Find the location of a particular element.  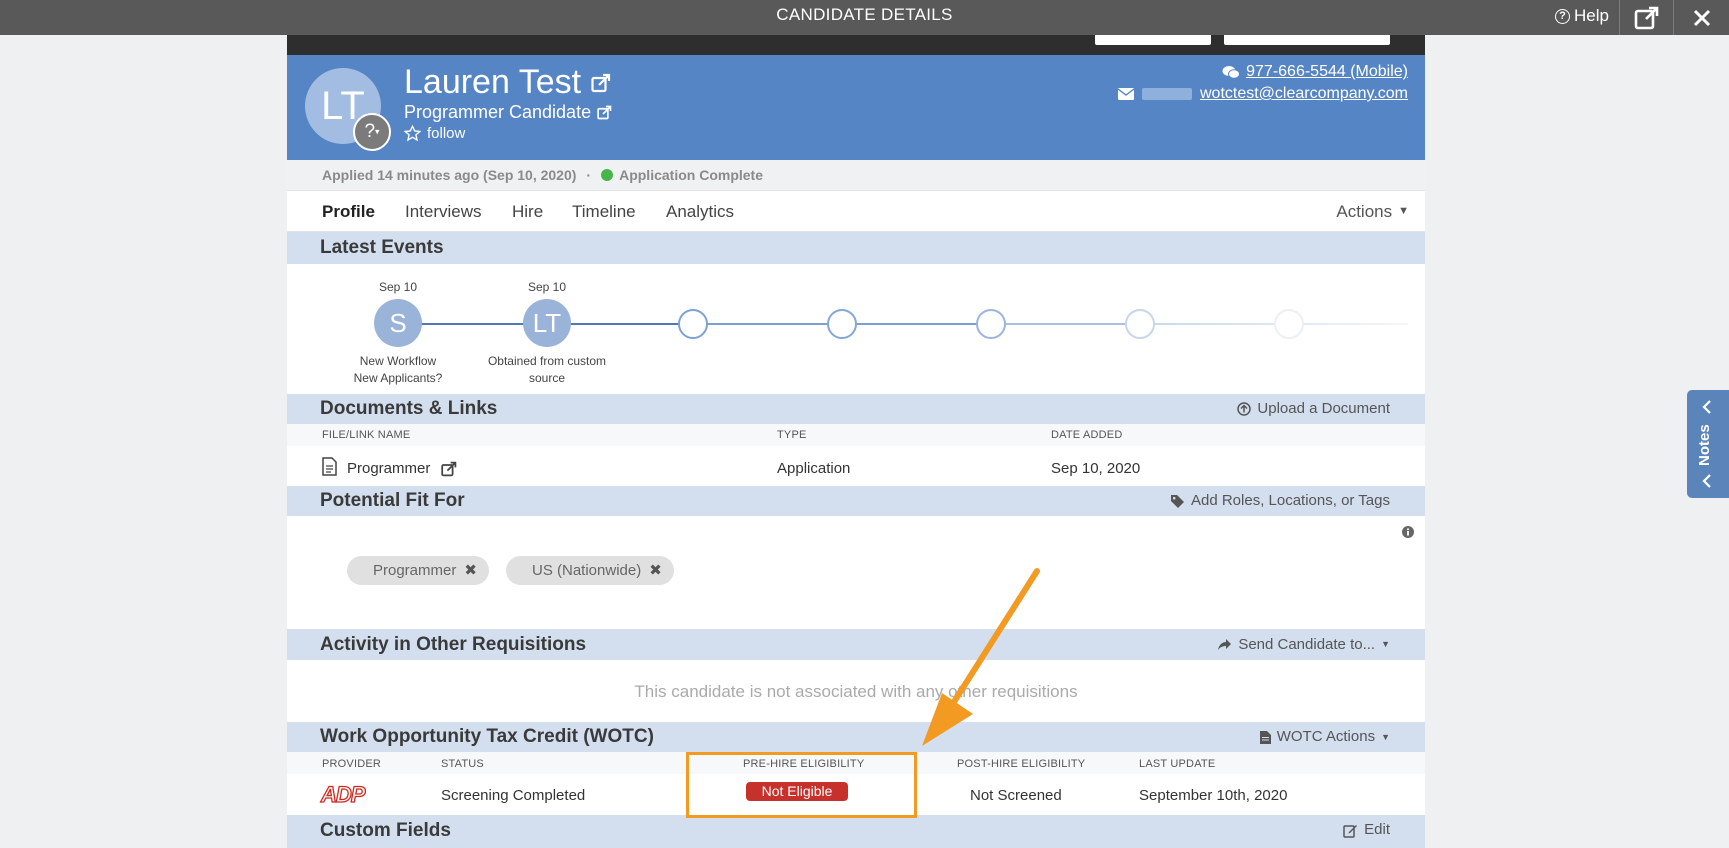

document-date: Sep 10, 2020 is located at coordinates (1096, 468).